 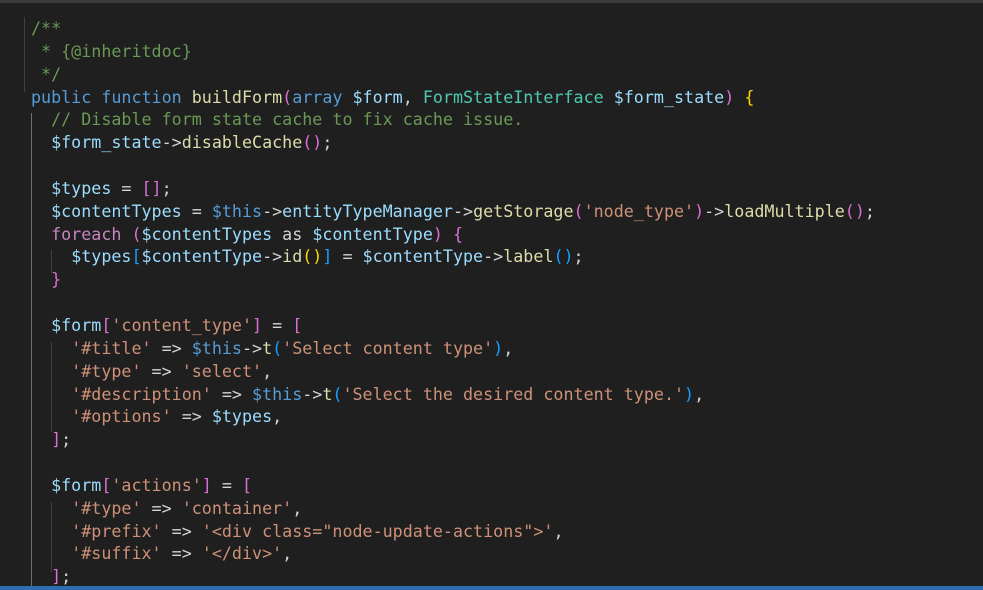 I want to click on code-token: $contentTypes, so click(x=207, y=233).